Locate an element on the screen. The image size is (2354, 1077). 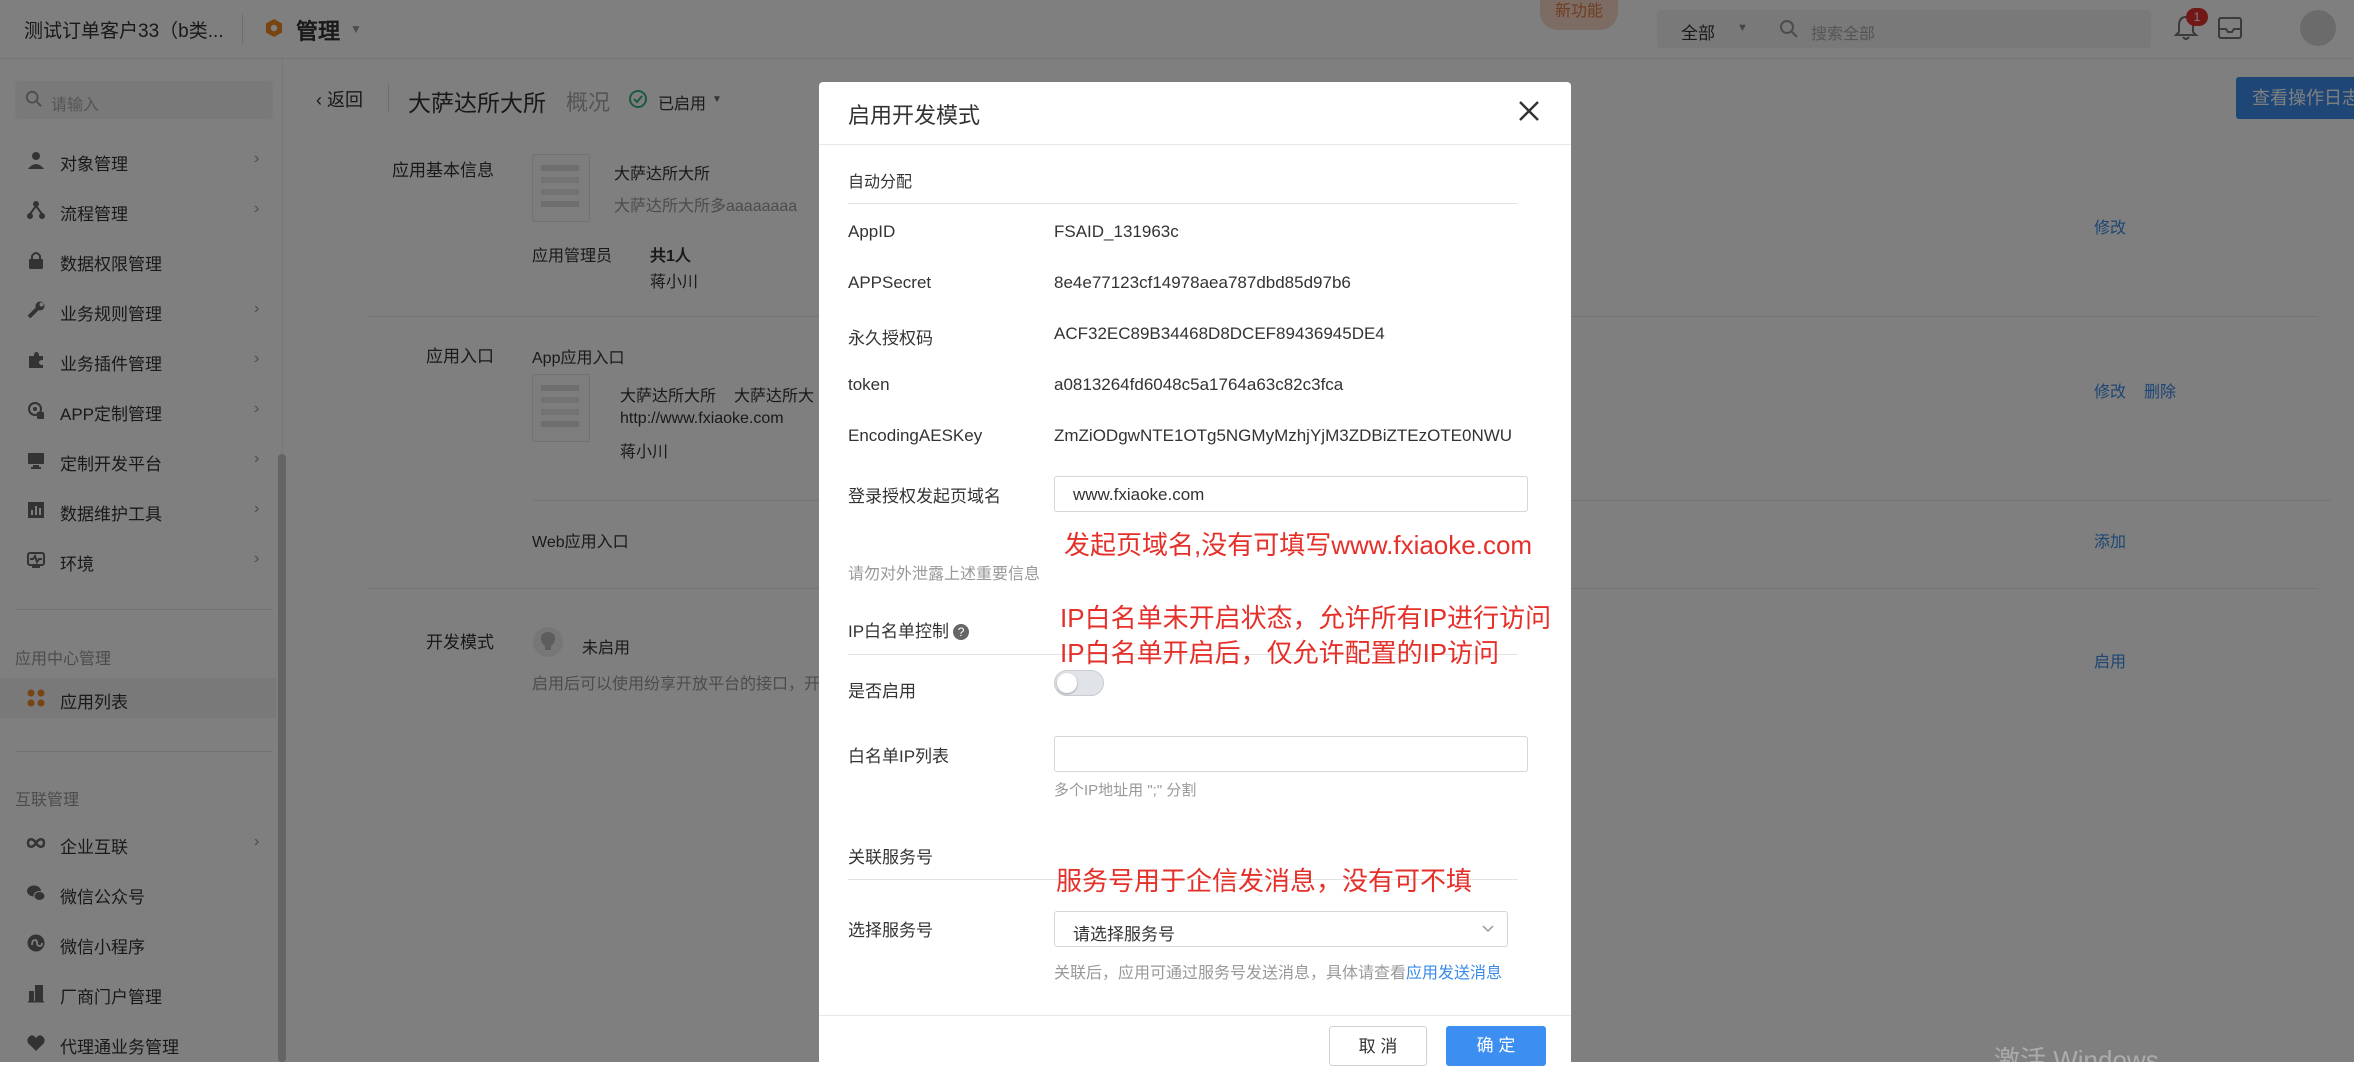
field-value-appsecret: 8e4e77123cf14978aea787dbd85d97b6 is located at coordinates (1202, 282).